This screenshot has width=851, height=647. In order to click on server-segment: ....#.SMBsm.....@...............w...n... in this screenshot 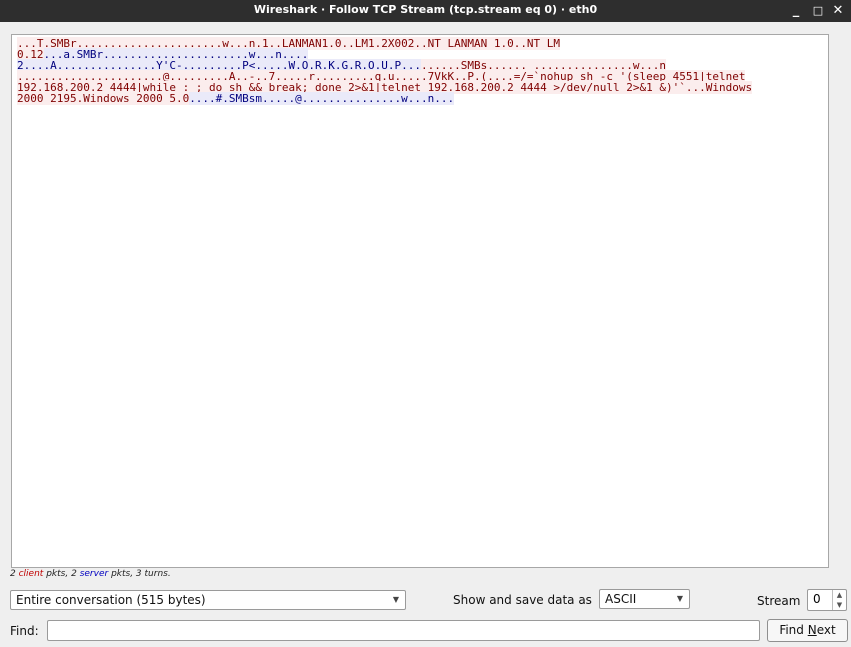, I will do `click(322, 98)`.